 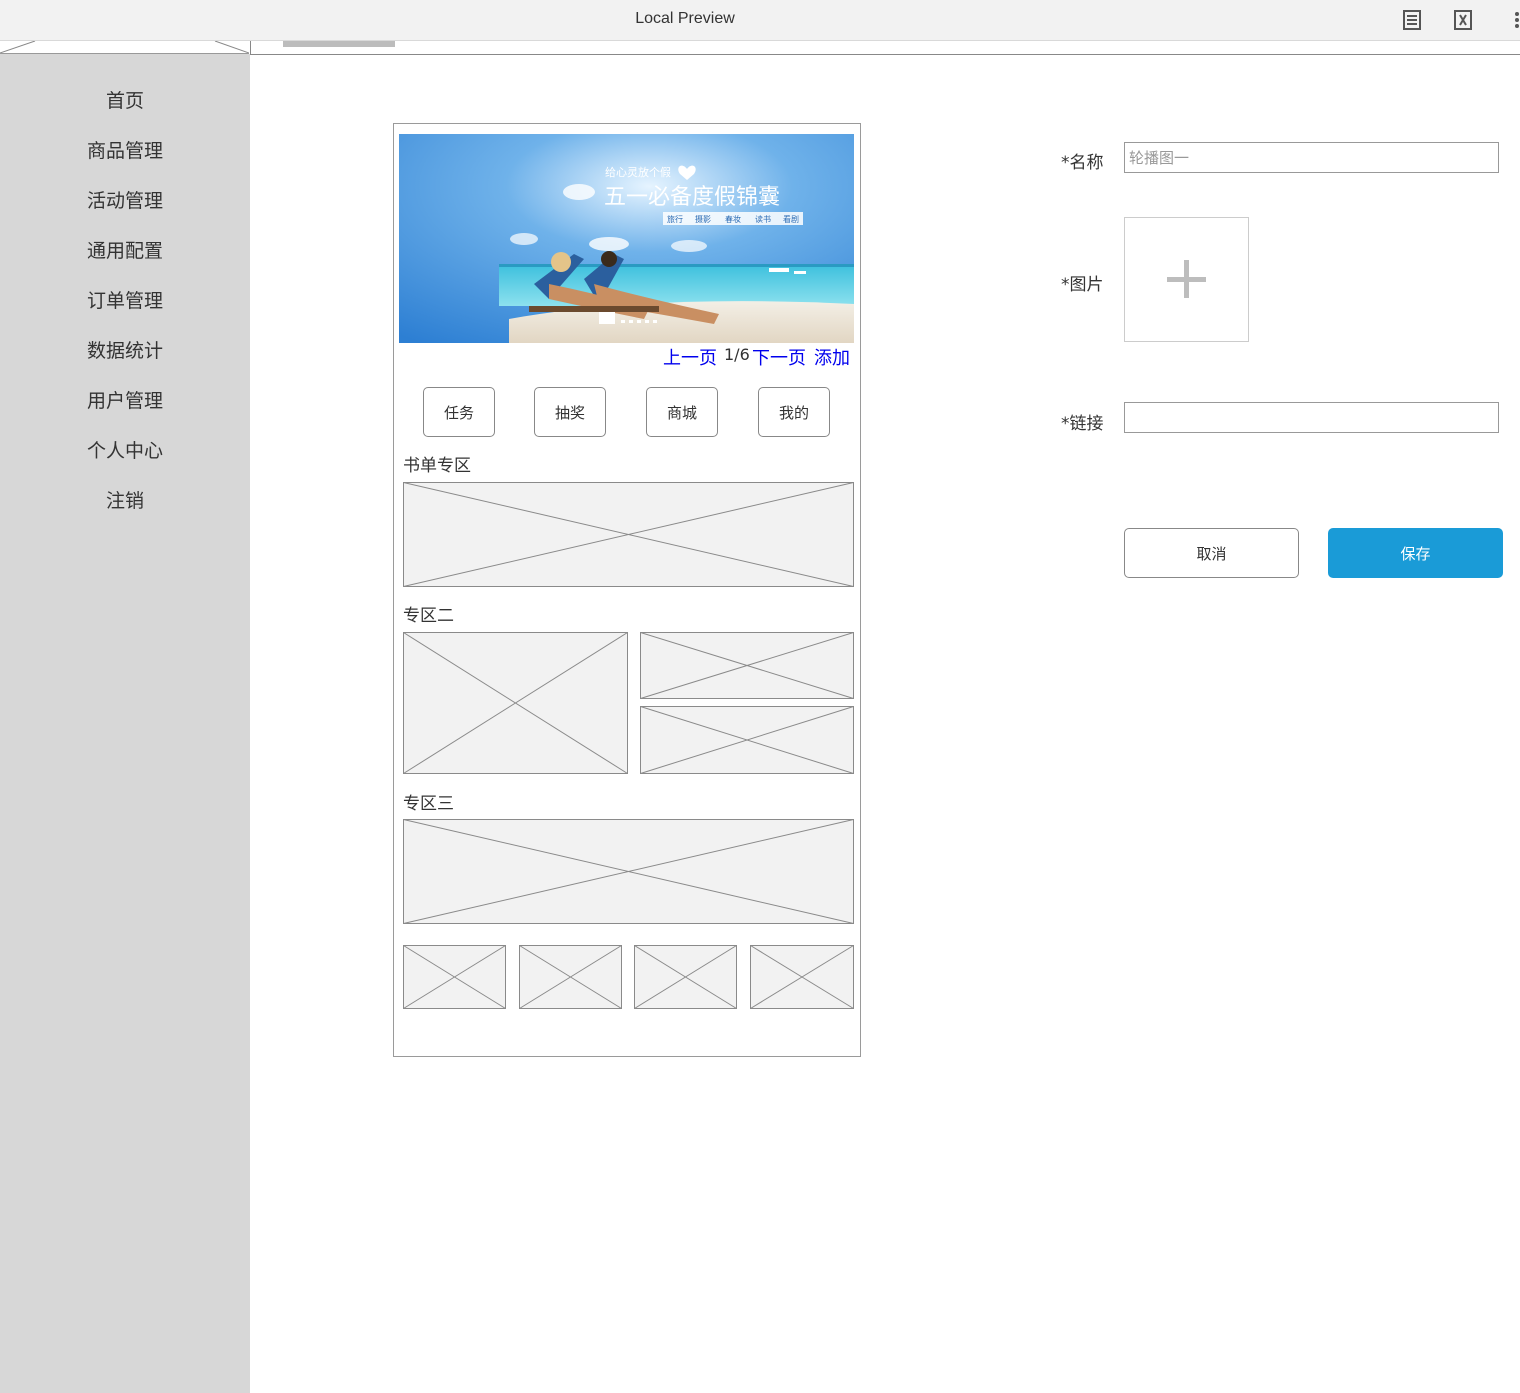 What do you see at coordinates (791, 219) in the screenshot?
I see `banner-tag-4: 看剧` at bounding box center [791, 219].